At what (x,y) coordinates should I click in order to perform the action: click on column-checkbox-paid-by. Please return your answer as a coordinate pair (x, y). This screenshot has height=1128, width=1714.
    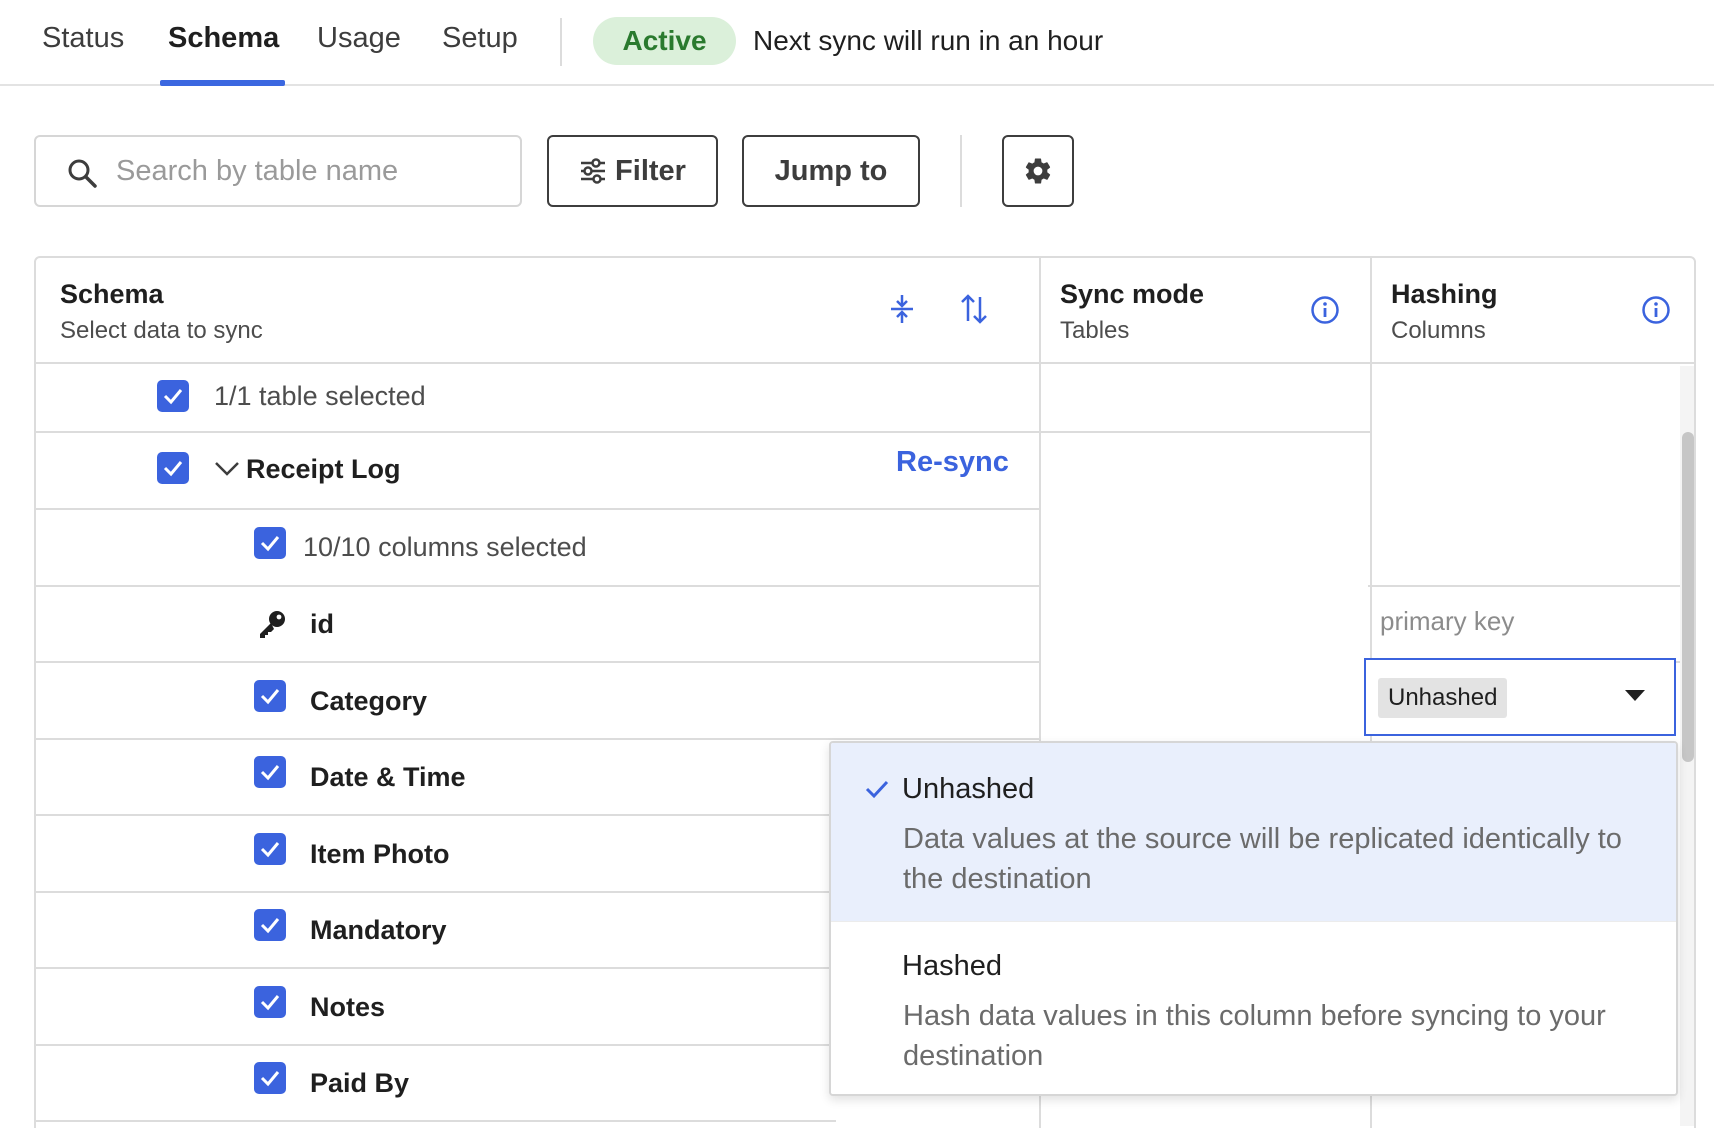
    Looking at the image, I should click on (270, 1078).